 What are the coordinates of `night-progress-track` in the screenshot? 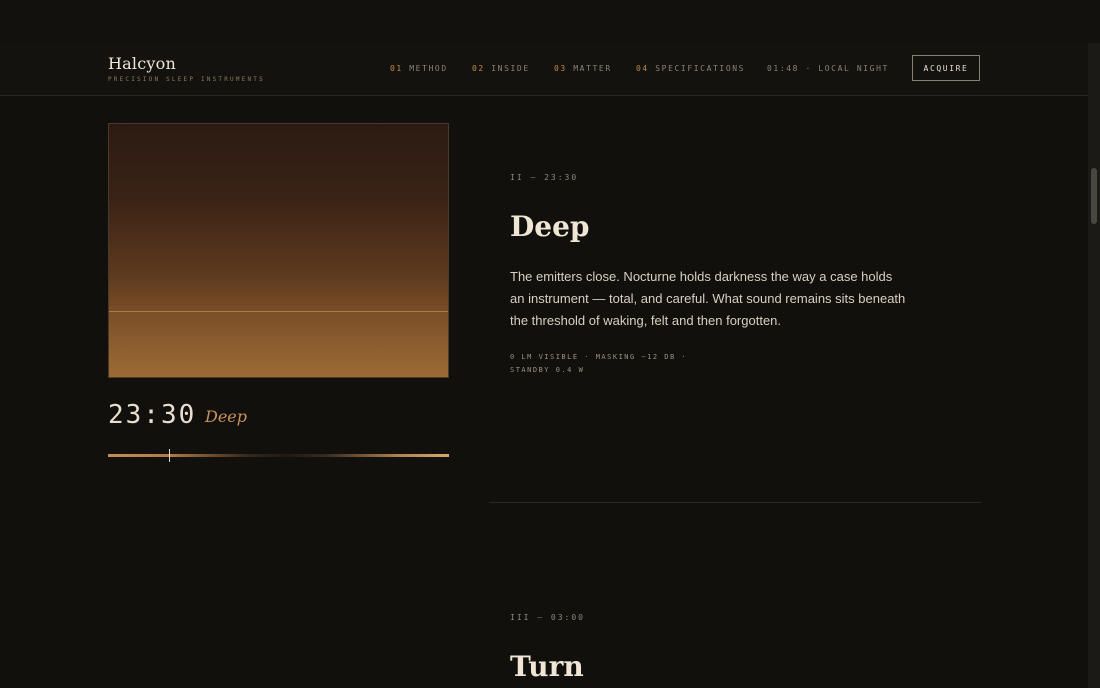 It's located at (278, 455).